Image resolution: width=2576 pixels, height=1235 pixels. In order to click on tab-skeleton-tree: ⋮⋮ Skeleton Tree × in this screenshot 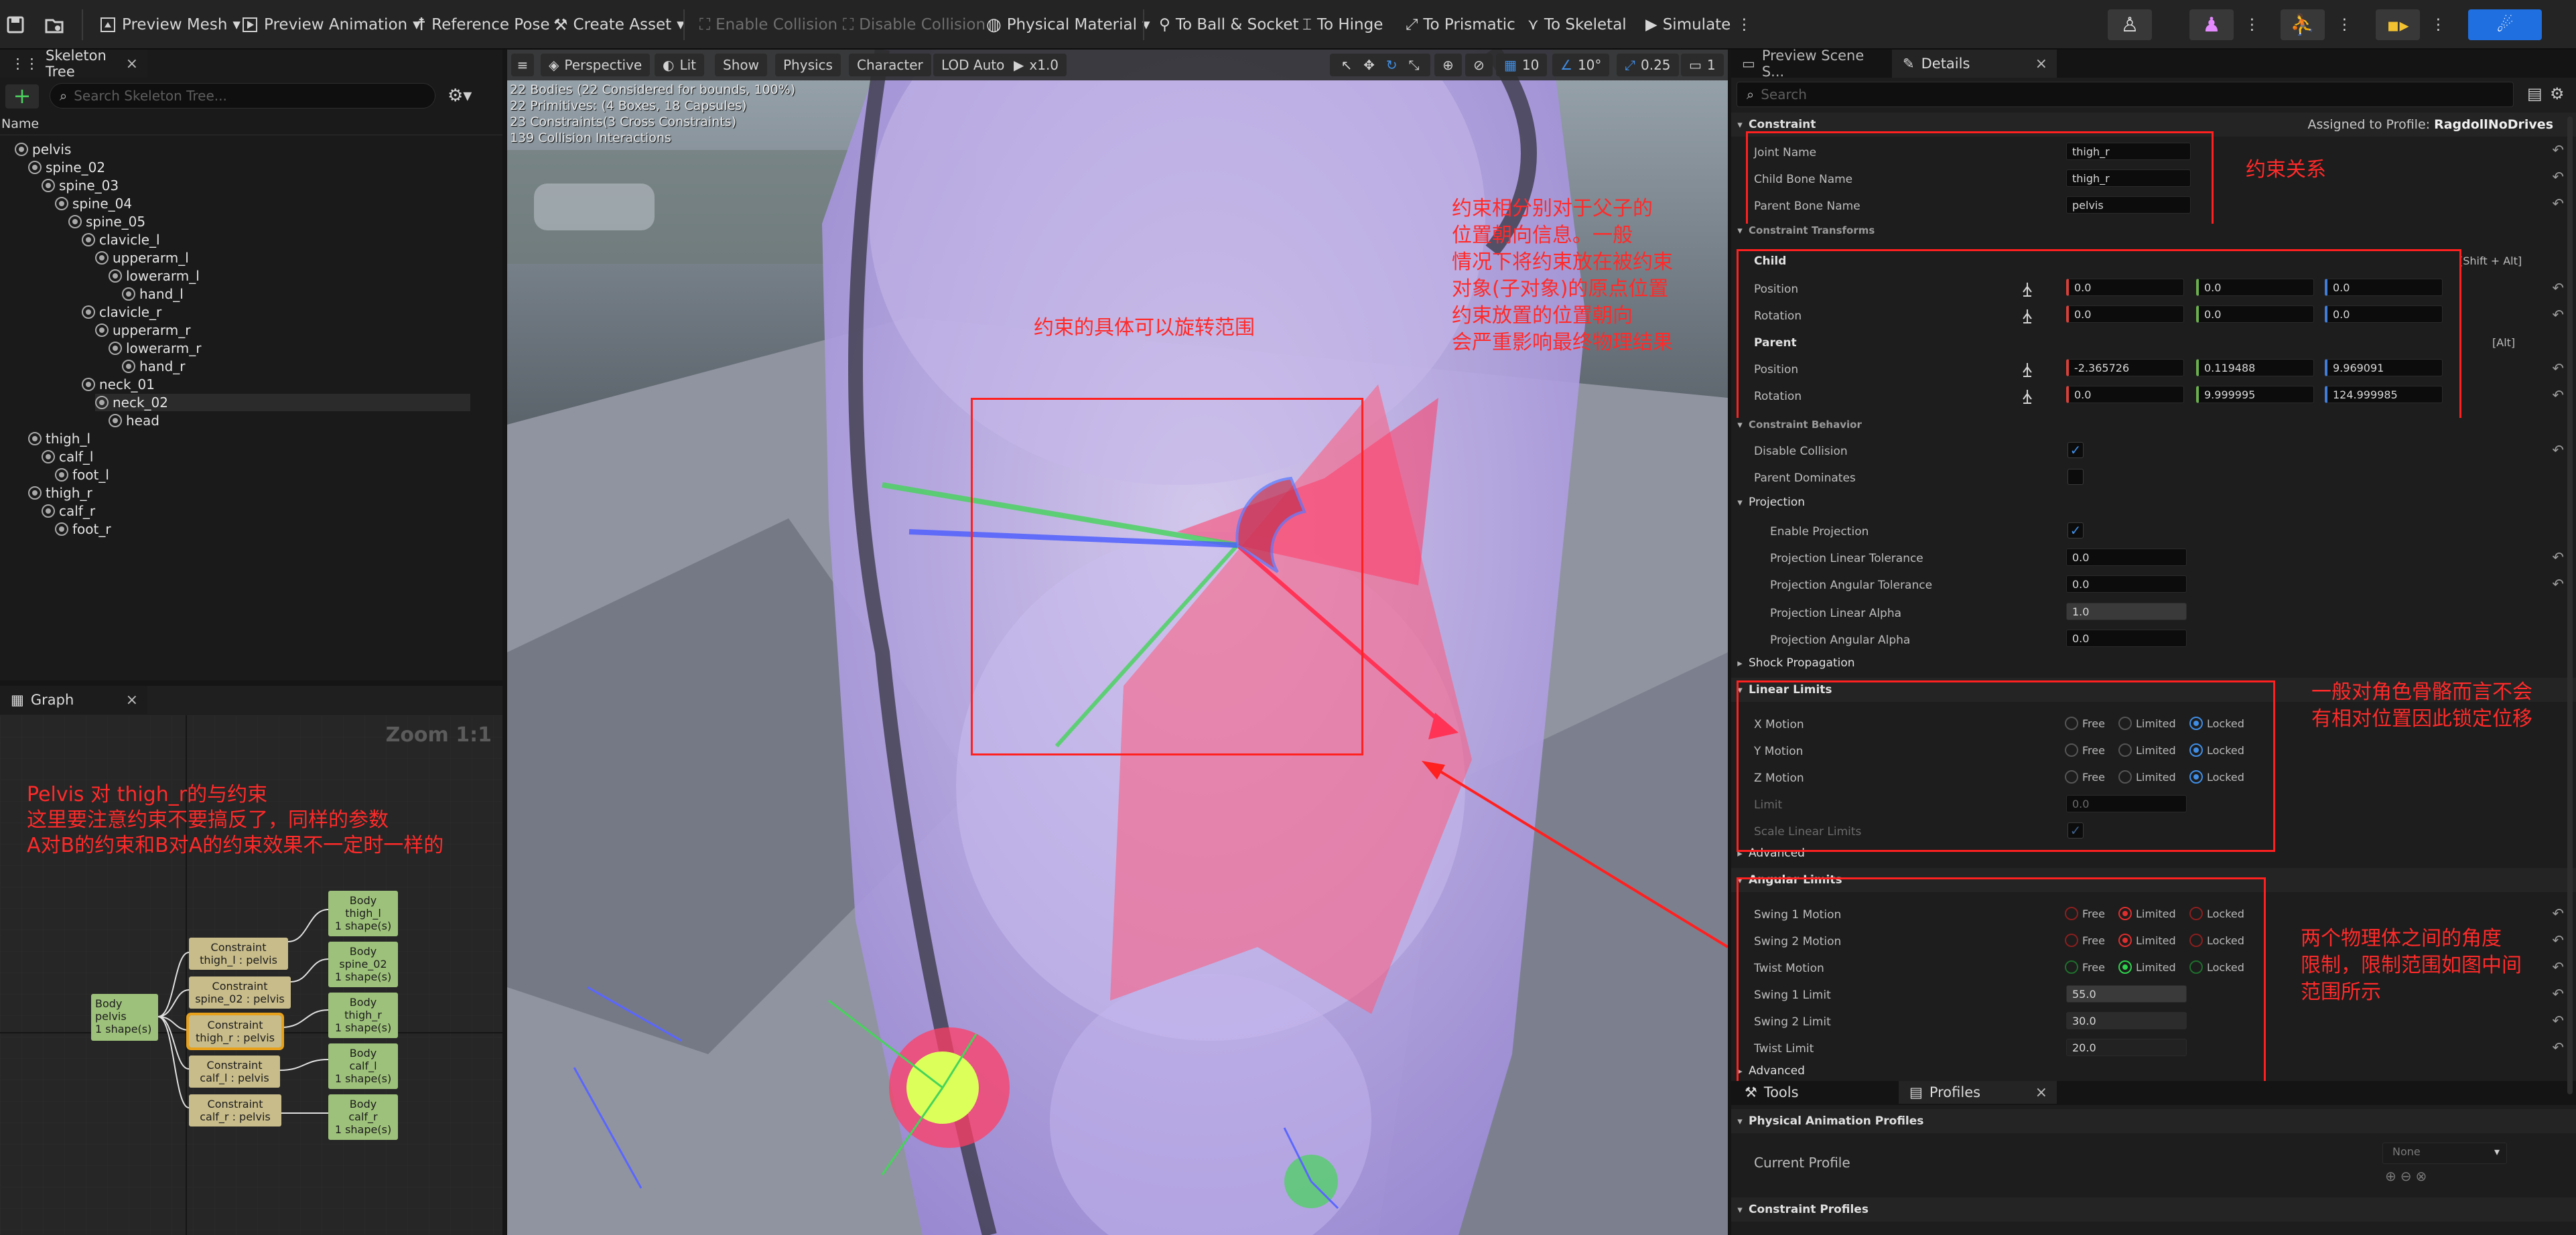, I will do `click(73, 64)`.